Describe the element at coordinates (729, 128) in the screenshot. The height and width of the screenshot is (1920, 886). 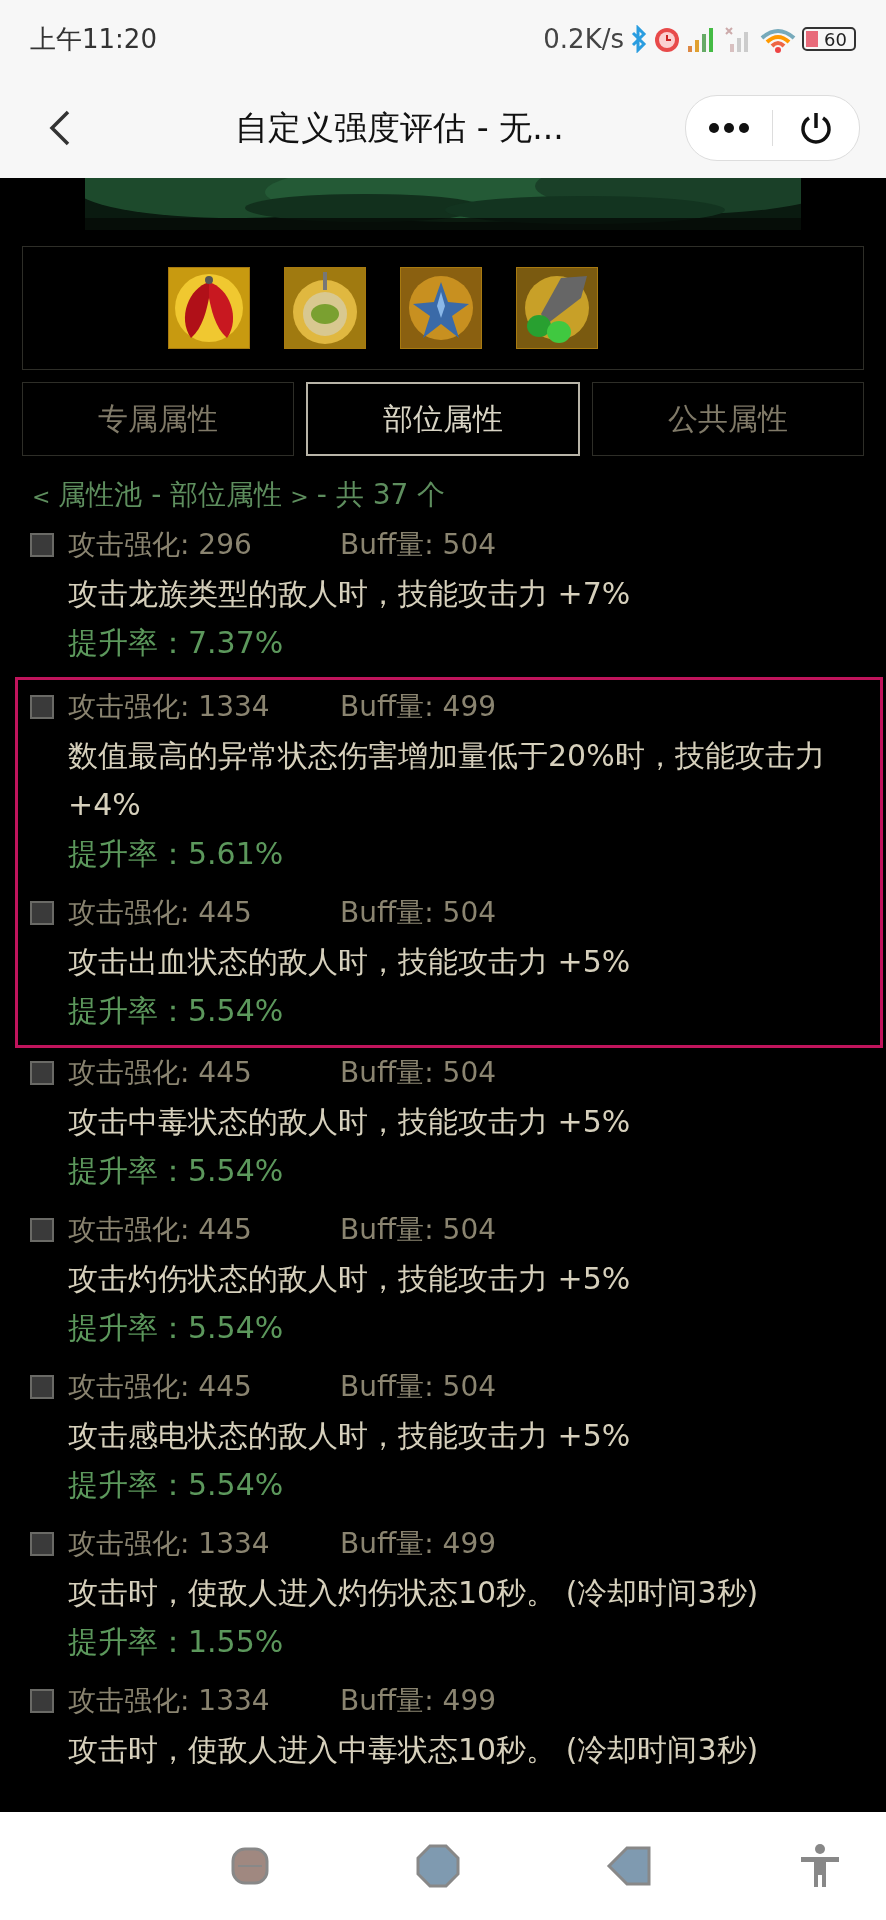
I see `more-icon` at that location.